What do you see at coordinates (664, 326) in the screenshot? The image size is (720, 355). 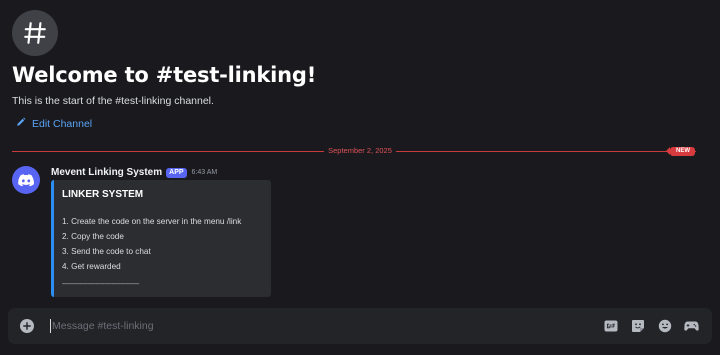 I see `emoji-icon` at bounding box center [664, 326].